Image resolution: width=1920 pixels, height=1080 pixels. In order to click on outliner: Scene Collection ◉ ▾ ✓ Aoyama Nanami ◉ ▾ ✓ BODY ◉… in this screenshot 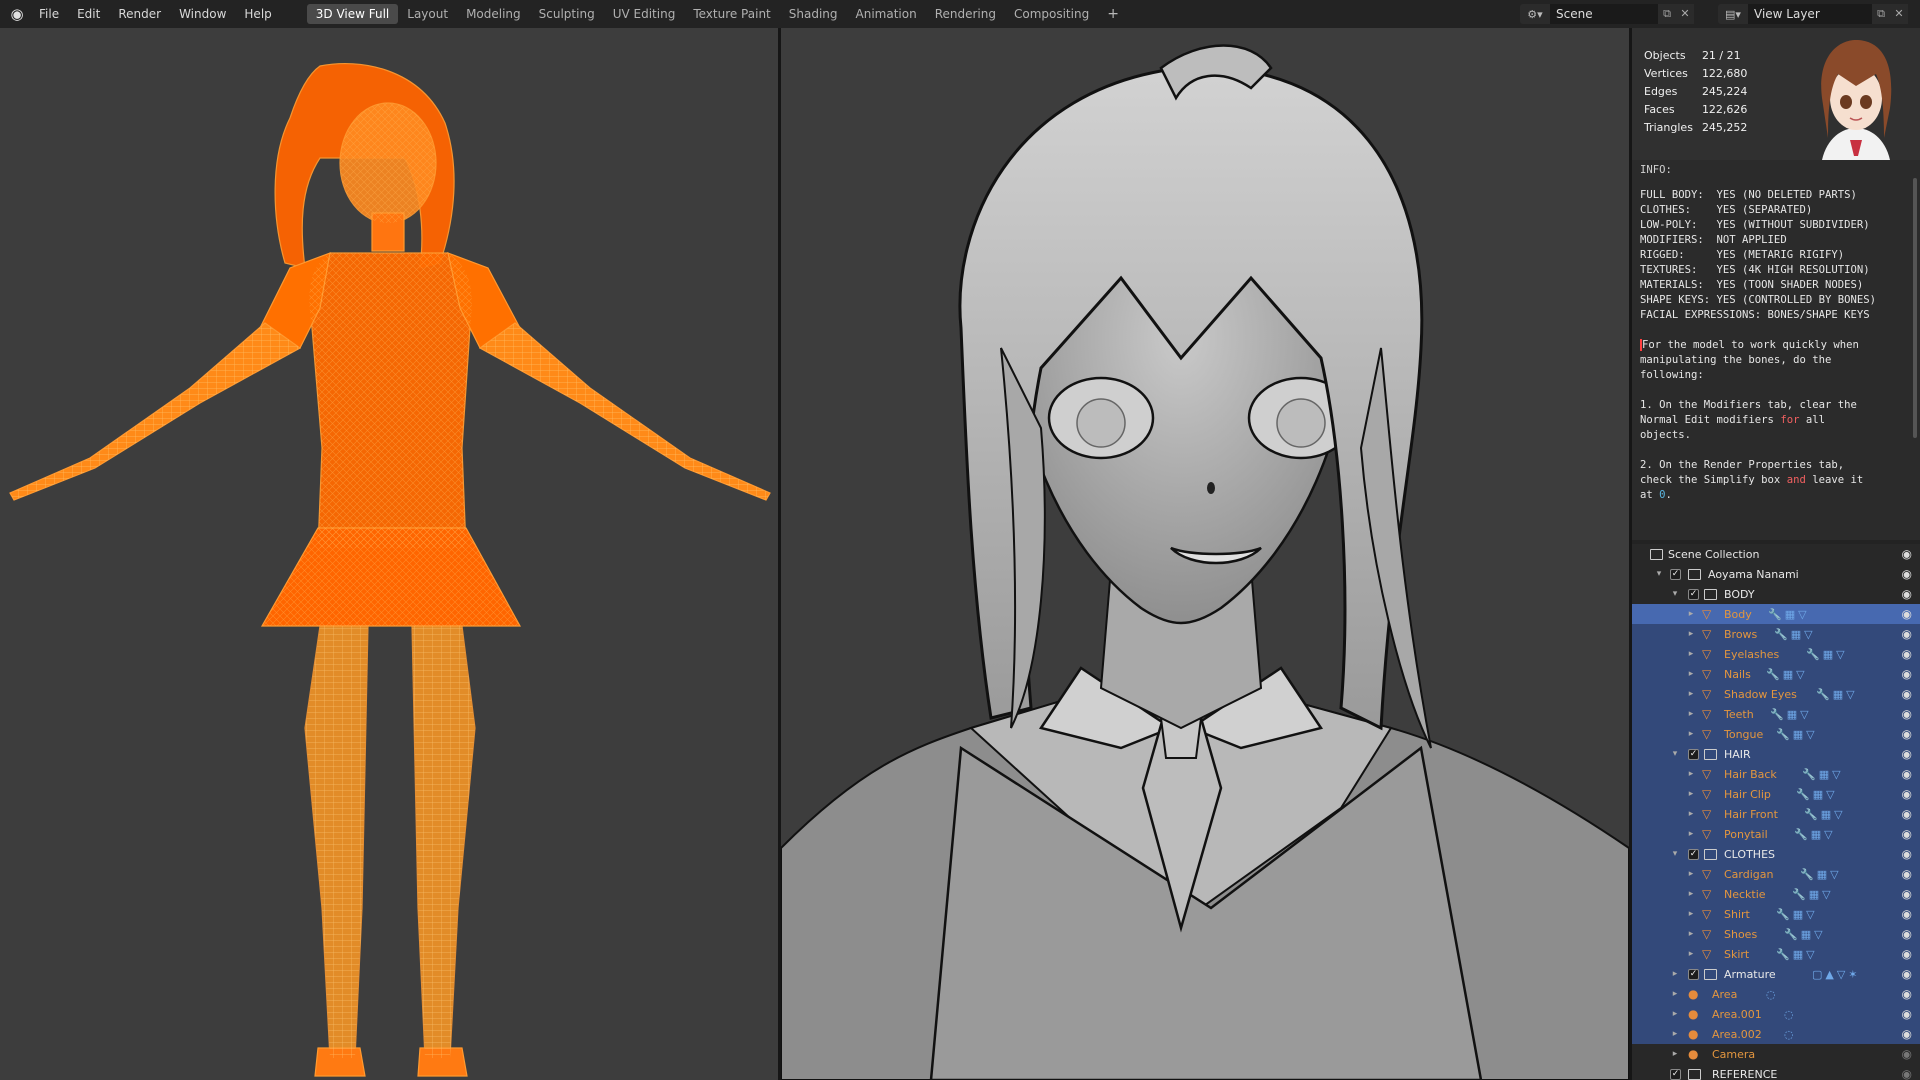, I will do `click(1776, 812)`.